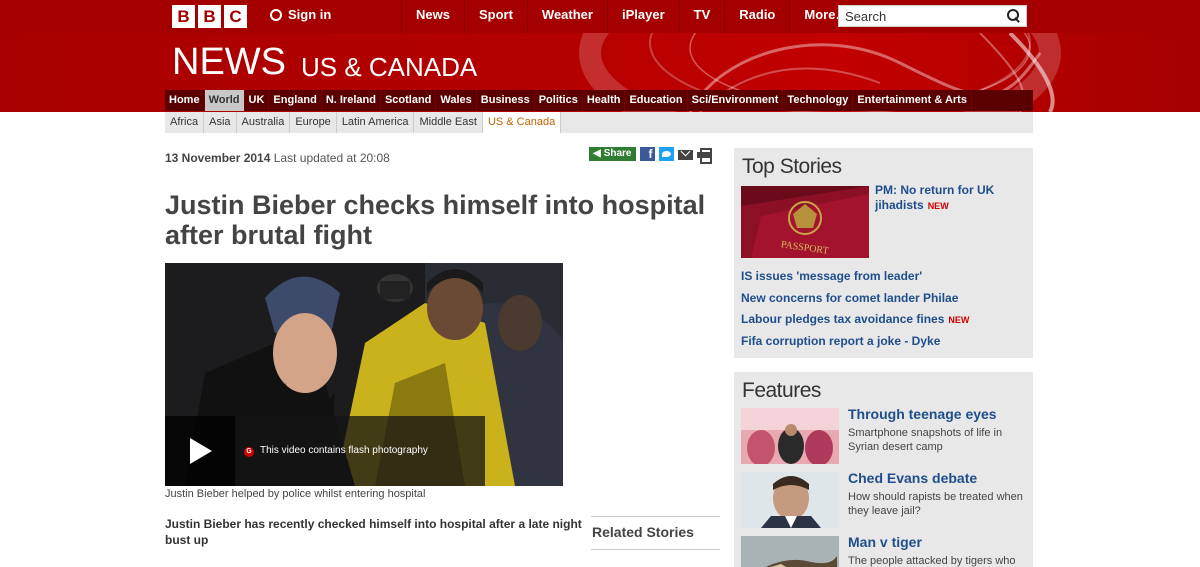 The height and width of the screenshot is (567, 1200). What do you see at coordinates (950, 198) in the screenshot?
I see `top-story-lead-link: PM: No return for UK jihadists NEW` at bounding box center [950, 198].